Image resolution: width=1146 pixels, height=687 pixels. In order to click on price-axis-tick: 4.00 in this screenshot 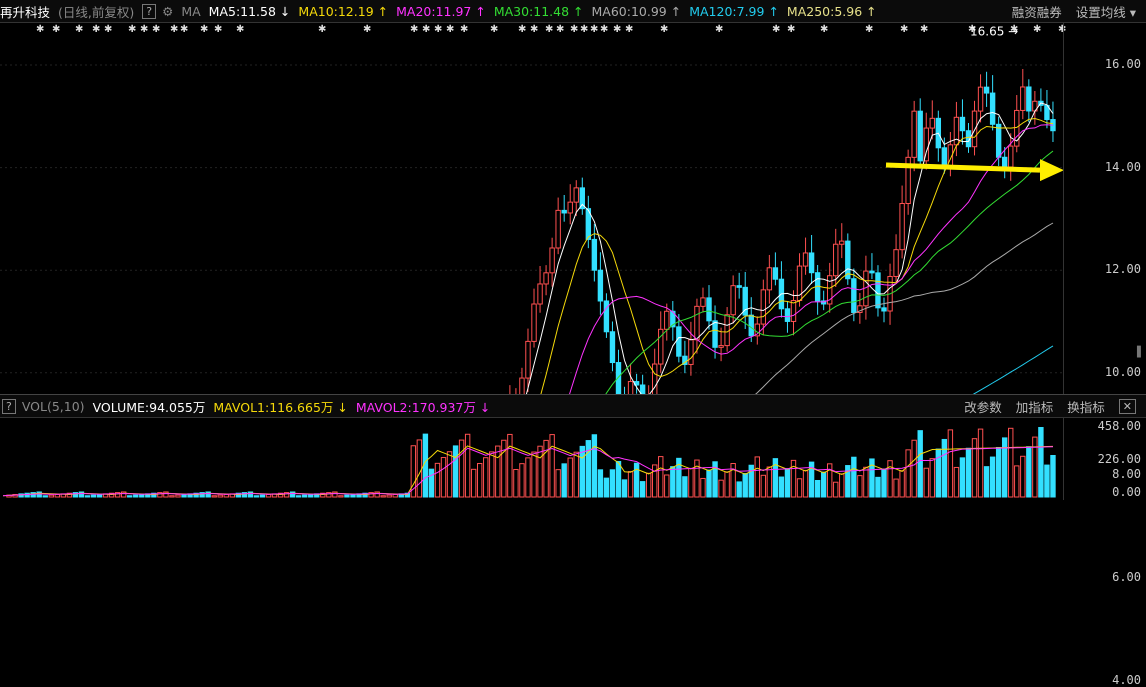, I will do `click(1126, 679)`.